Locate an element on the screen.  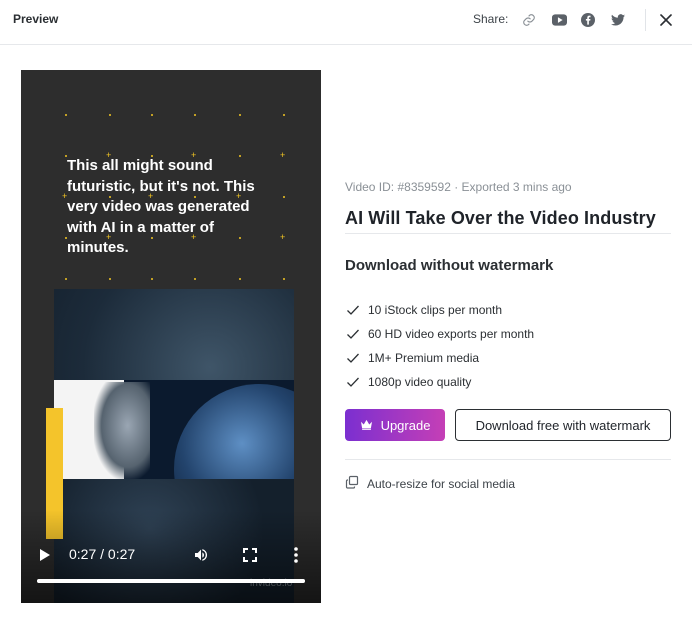
feature-item: 60 HD video exports per month is located at coordinates (439, 334).